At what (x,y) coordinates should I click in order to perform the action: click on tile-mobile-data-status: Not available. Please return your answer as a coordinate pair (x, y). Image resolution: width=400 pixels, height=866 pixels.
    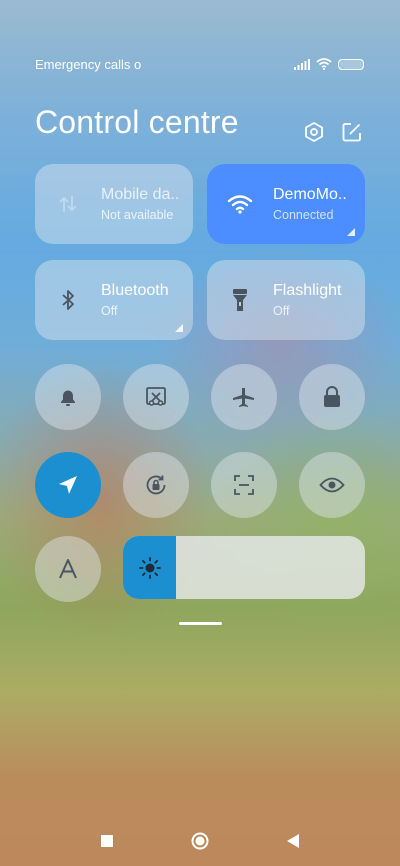
    Looking at the image, I should click on (137, 215).